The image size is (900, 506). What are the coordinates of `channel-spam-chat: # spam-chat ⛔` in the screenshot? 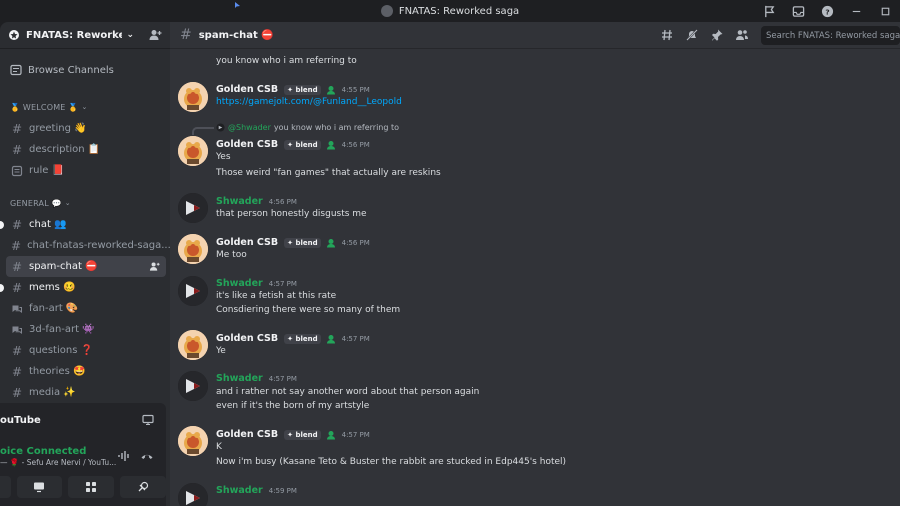 It's located at (86, 266).